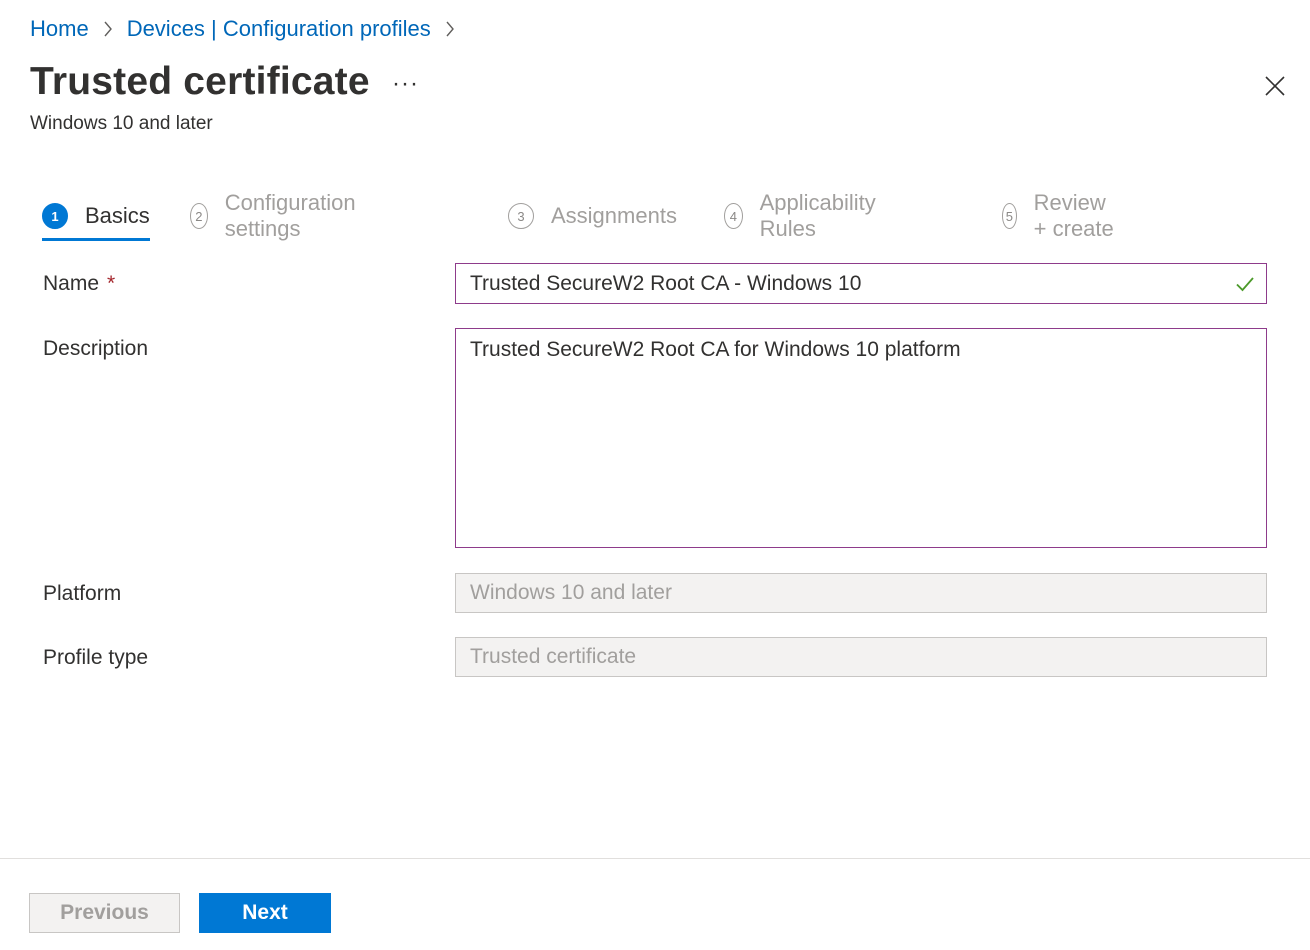 Image resolution: width=1310 pixels, height=950 pixels. I want to click on tab-configuration-settings: 2 Configuration settings, so click(277, 215).